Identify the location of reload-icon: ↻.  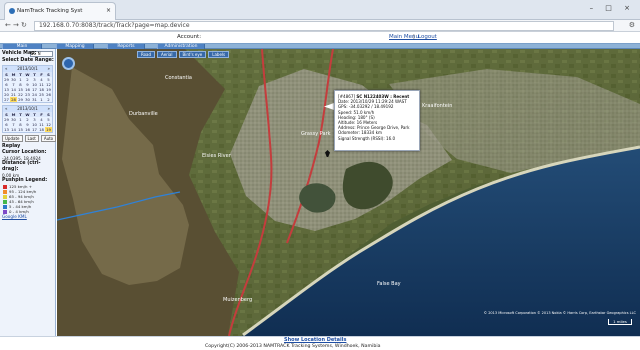
(24, 25).